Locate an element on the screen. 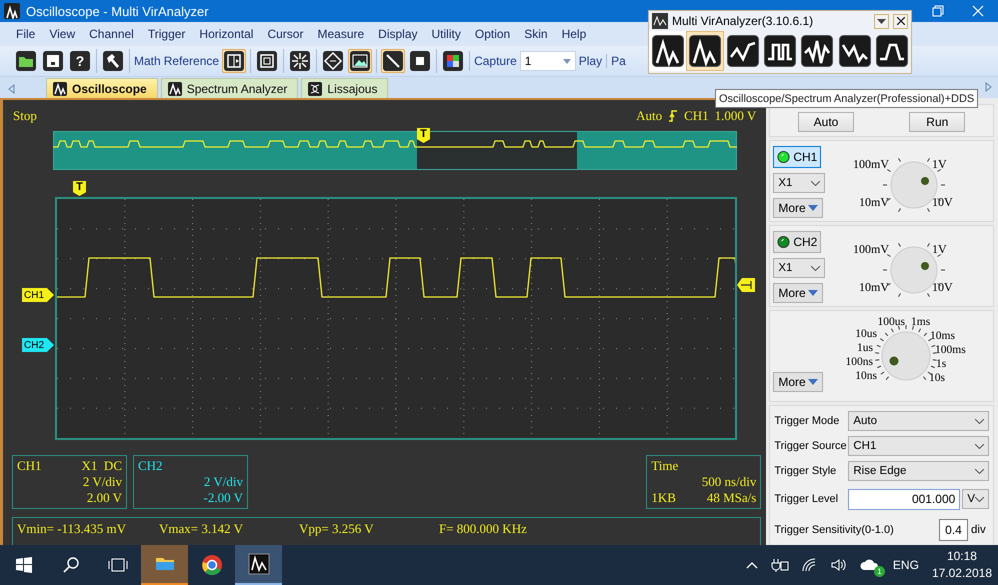 The height and width of the screenshot is (585, 998). taskbar-app is located at coordinates (258, 565).